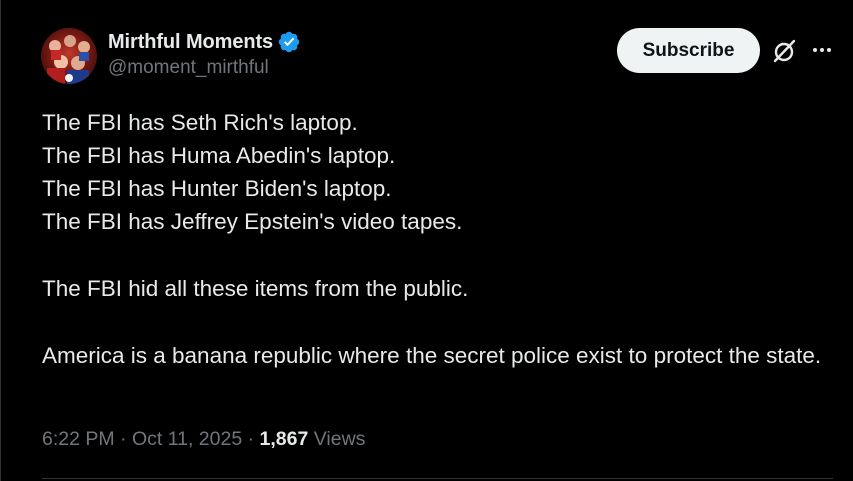 This screenshot has height=481, width=853. I want to click on tweet-date: Oct 11, 2025, so click(187, 439).